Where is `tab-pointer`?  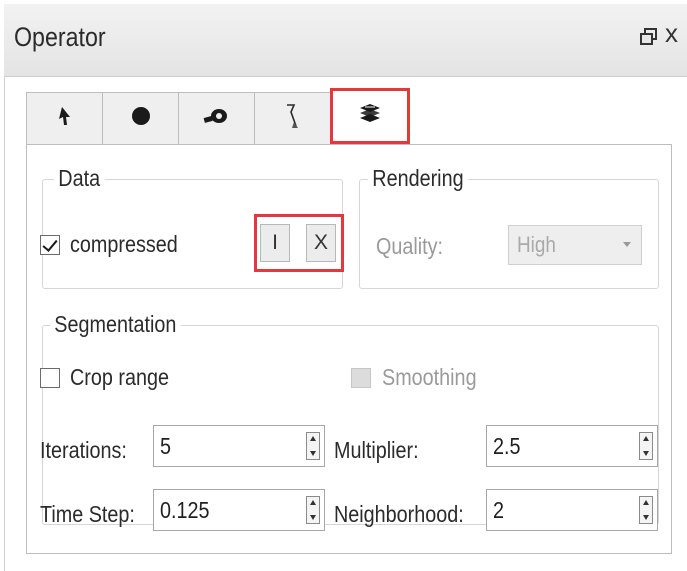
tab-pointer is located at coordinates (64, 118).